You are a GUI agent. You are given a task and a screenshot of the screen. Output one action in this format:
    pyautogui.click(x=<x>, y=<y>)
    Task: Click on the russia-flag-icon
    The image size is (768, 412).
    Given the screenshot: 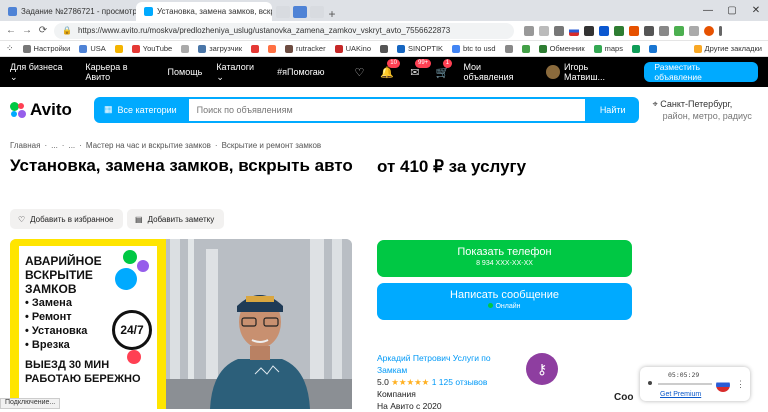 What is the action you would take?
    pyautogui.click(x=723, y=385)
    